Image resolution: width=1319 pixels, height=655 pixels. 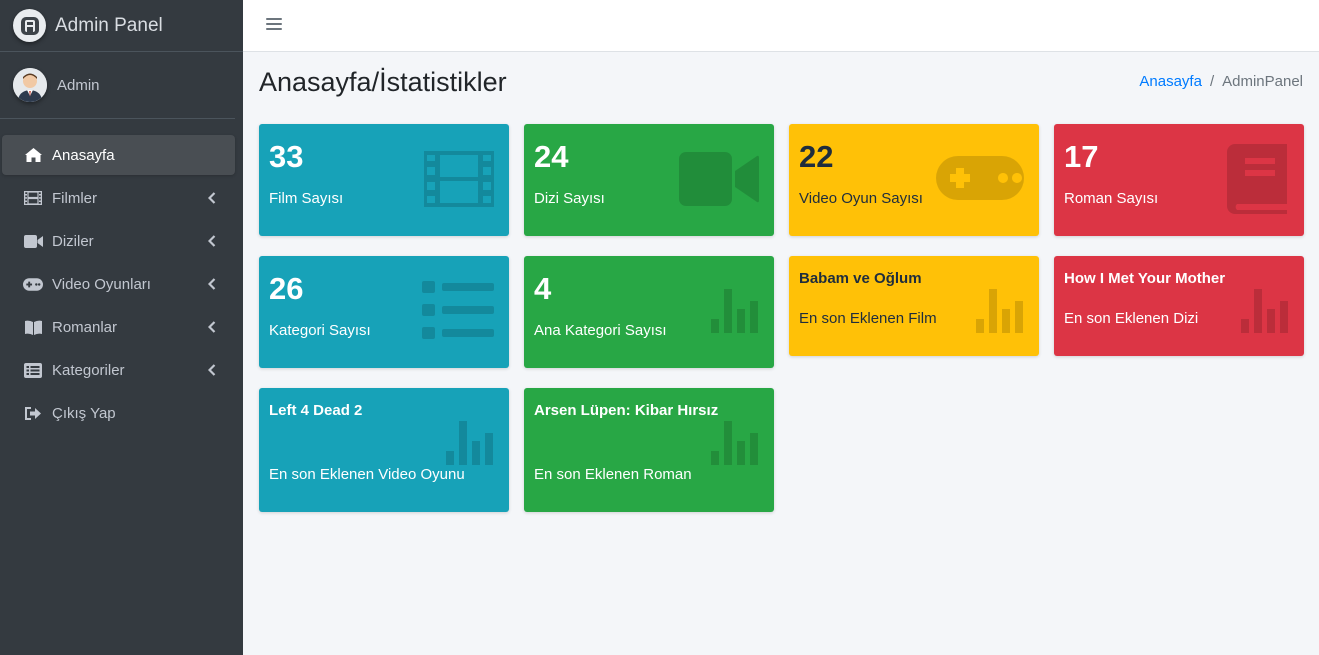 What do you see at coordinates (33, 413) in the screenshot?
I see `sign-out-icon` at bounding box center [33, 413].